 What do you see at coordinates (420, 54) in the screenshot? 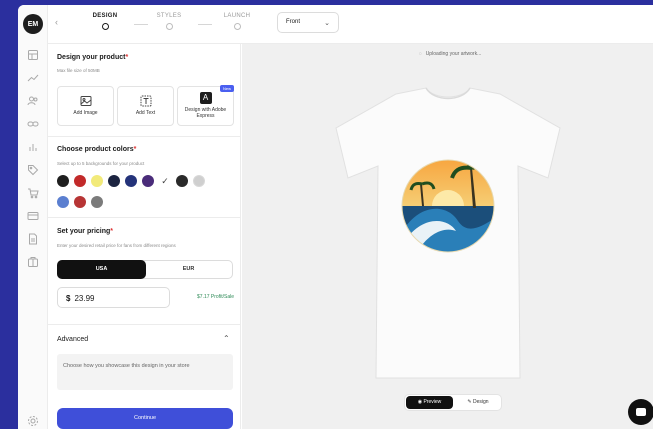
I see `spinner-icon: ◌` at bounding box center [420, 54].